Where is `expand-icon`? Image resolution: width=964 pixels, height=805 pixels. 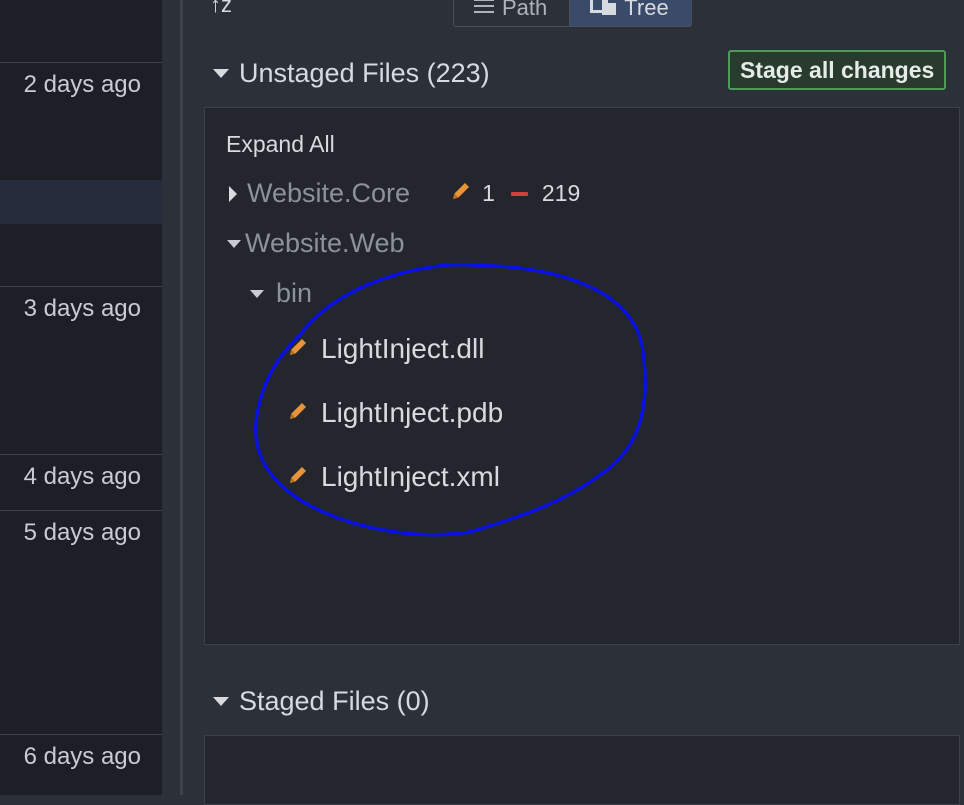 expand-icon is located at coordinates (233, 193).